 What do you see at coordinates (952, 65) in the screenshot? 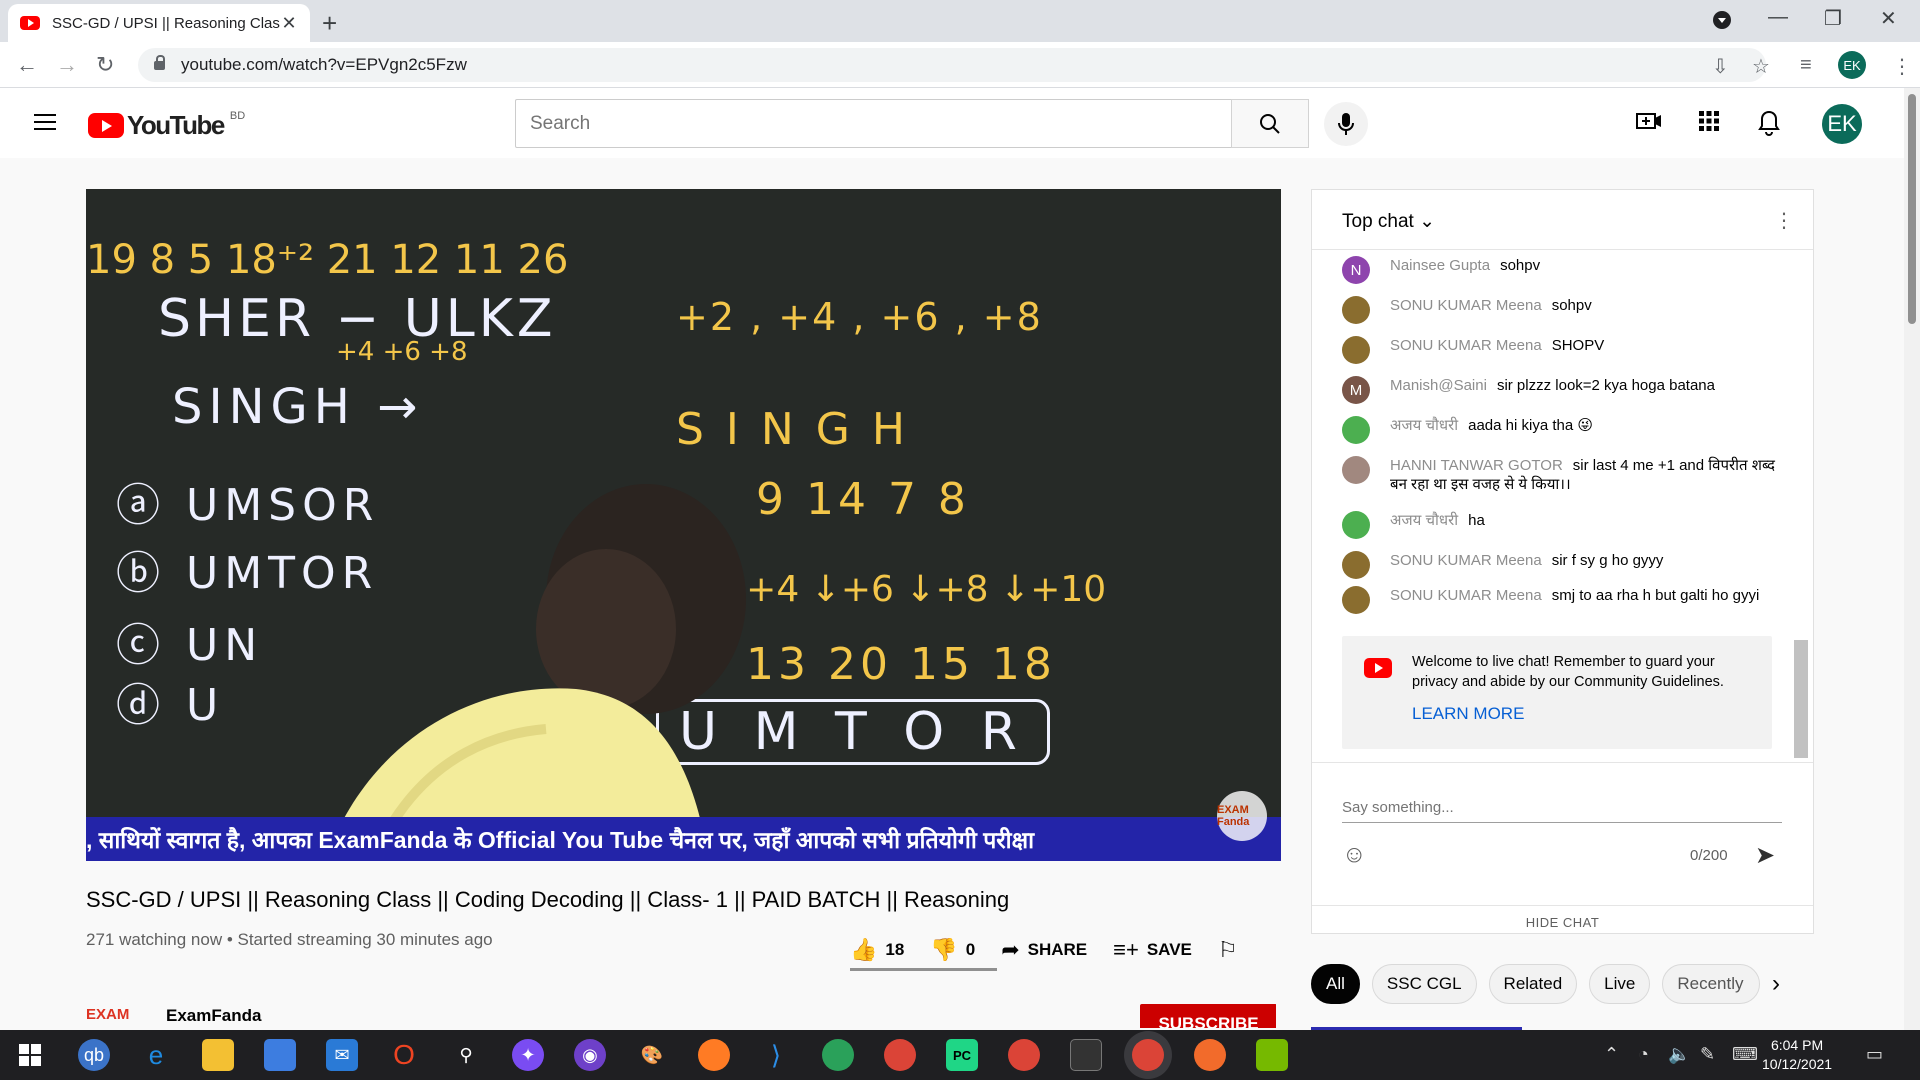
I see `address-bar: youtube.com/watch?v=EPVgn2c5Fzw` at bounding box center [952, 65].